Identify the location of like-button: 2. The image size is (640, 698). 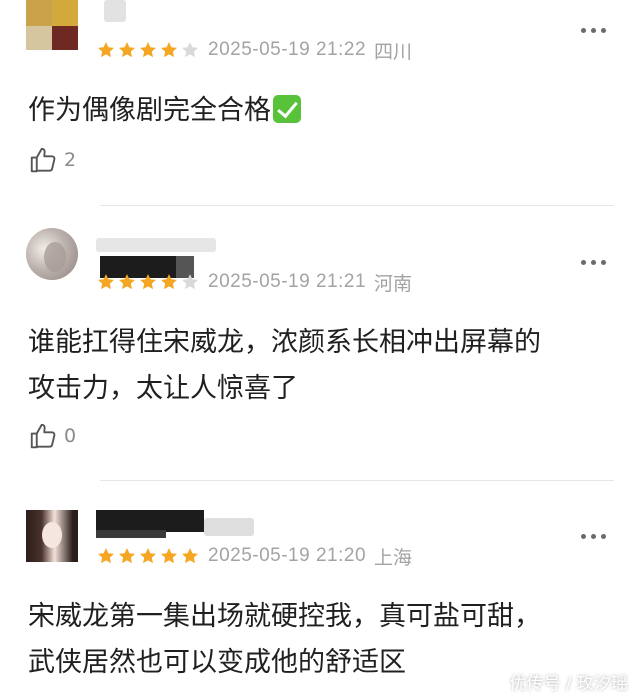
(52, 160).